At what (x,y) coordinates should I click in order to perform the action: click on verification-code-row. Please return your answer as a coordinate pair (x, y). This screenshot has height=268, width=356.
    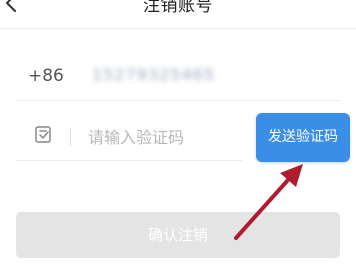
    Looking at the image, I should click on (129, 137).